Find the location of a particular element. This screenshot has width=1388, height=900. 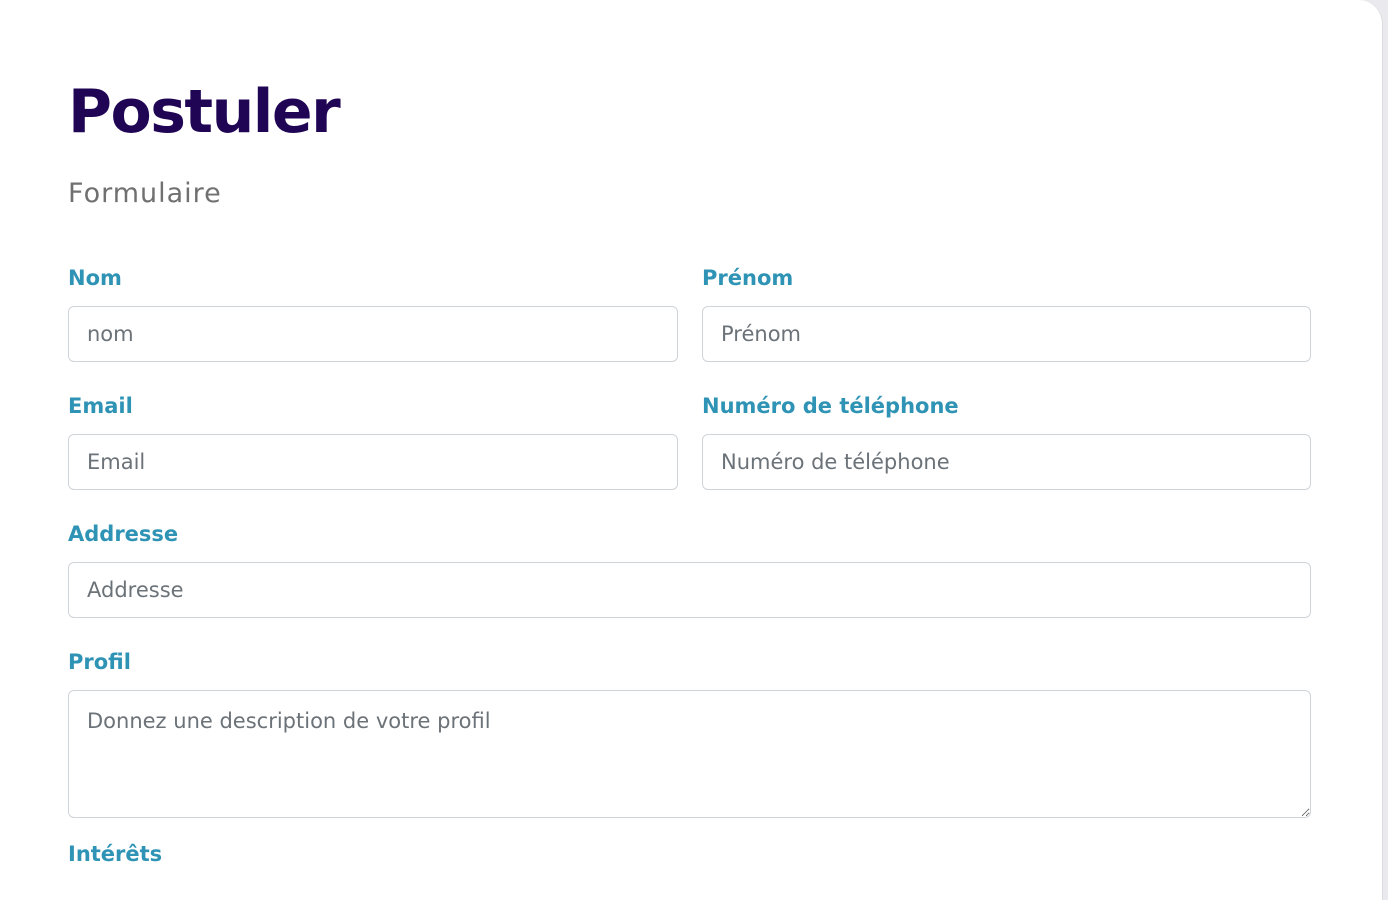

adresse-input is located at coordinates (689, 590).